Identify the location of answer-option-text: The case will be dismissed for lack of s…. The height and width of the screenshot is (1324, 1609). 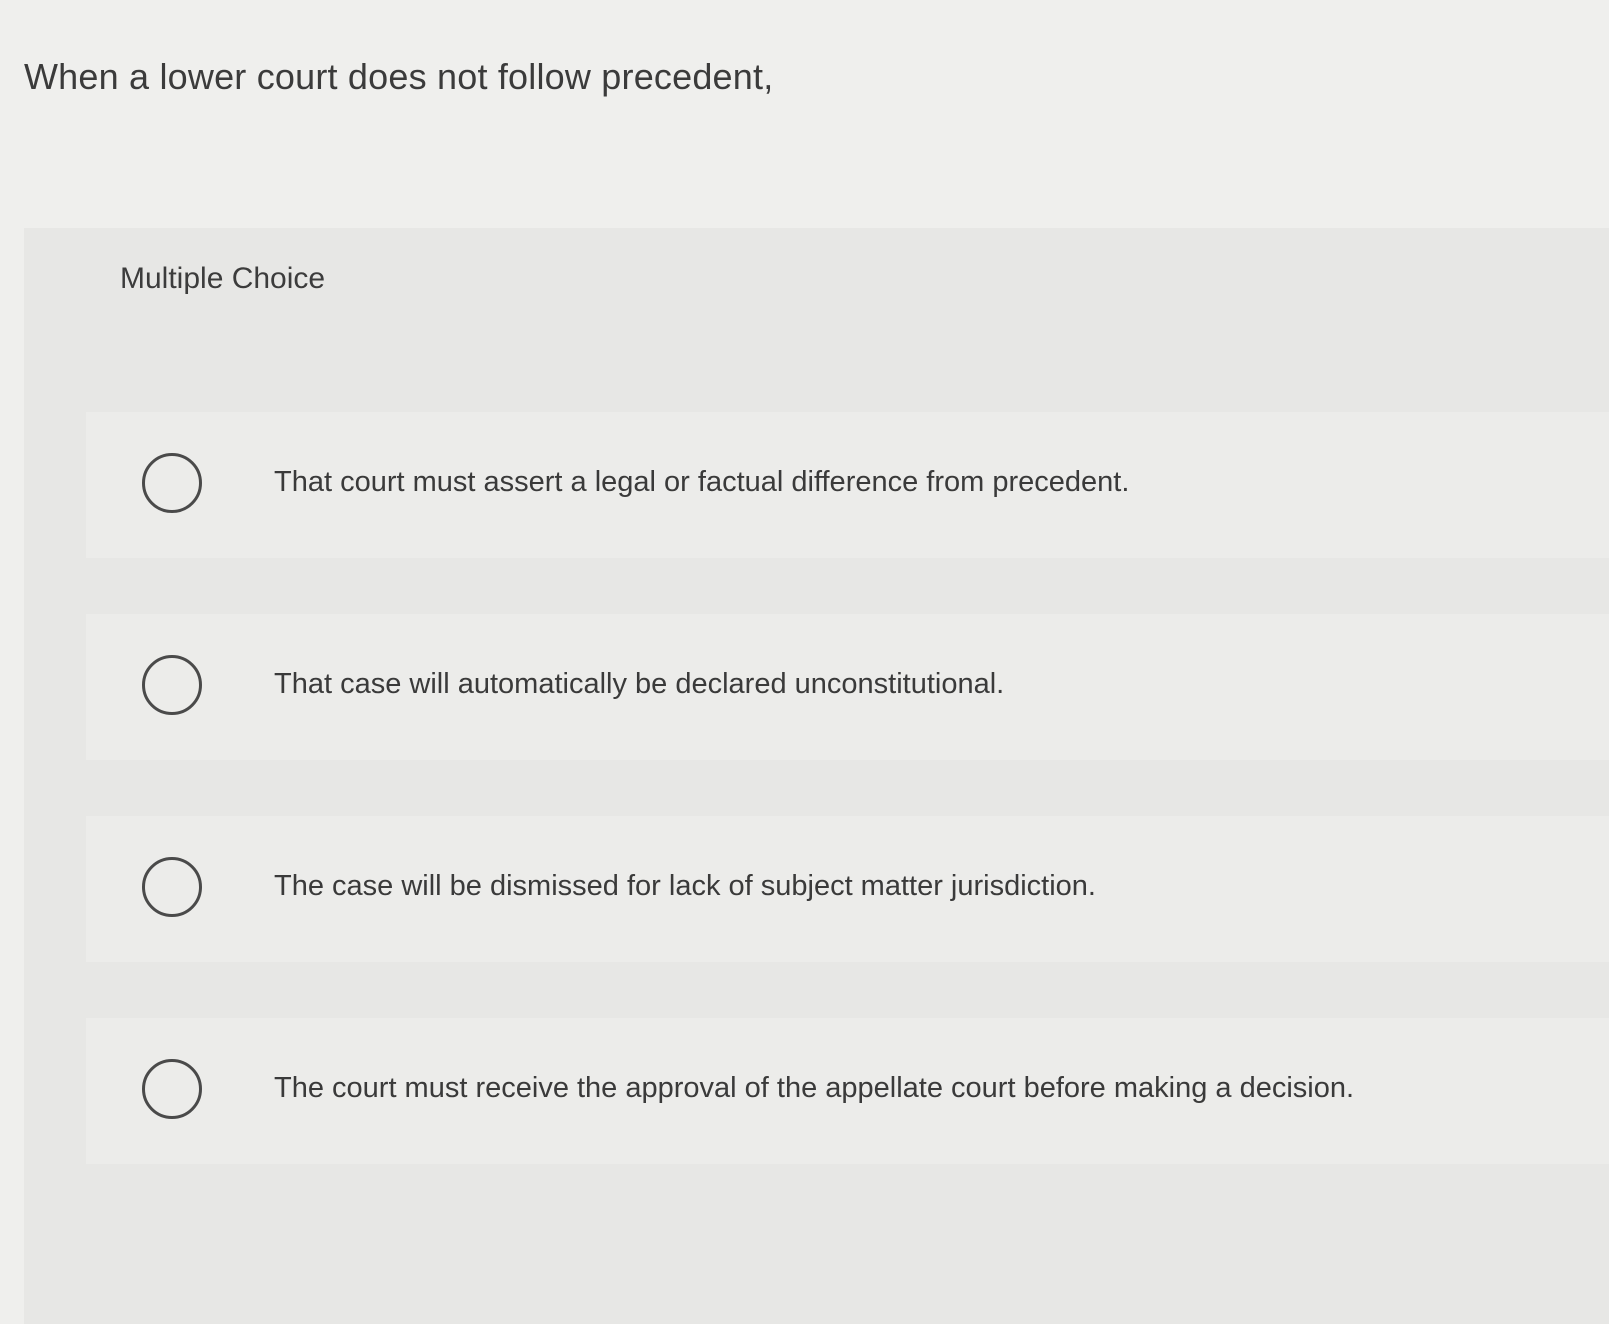
(685, 886).